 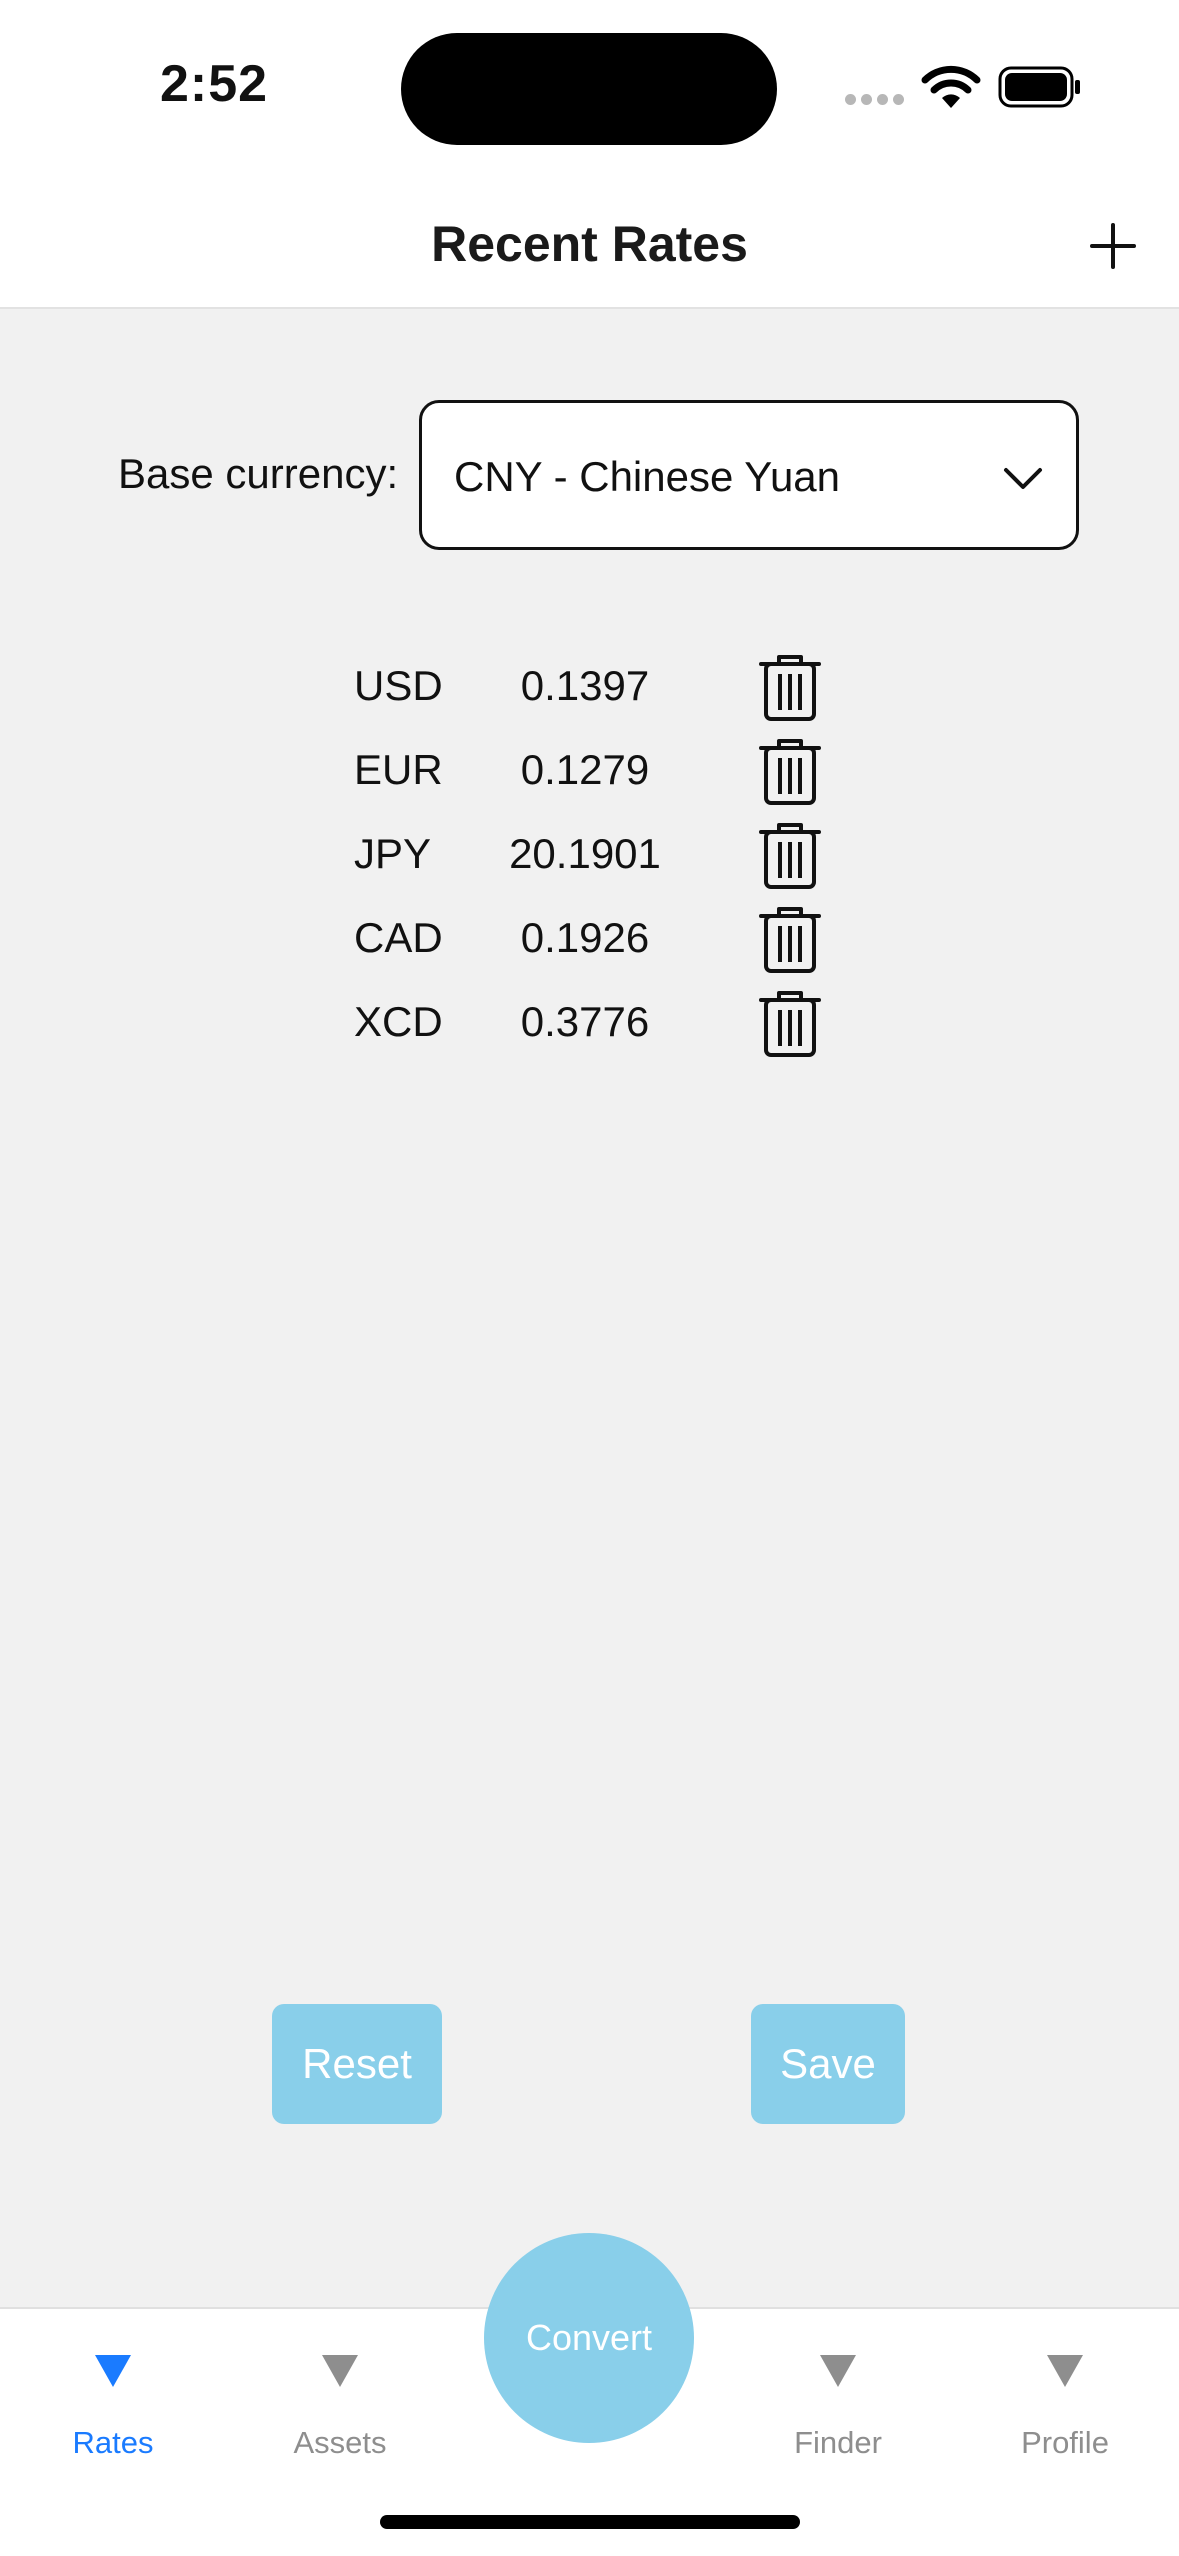 I want to click on convert-button: Convert, so click(x=589, y=2338).